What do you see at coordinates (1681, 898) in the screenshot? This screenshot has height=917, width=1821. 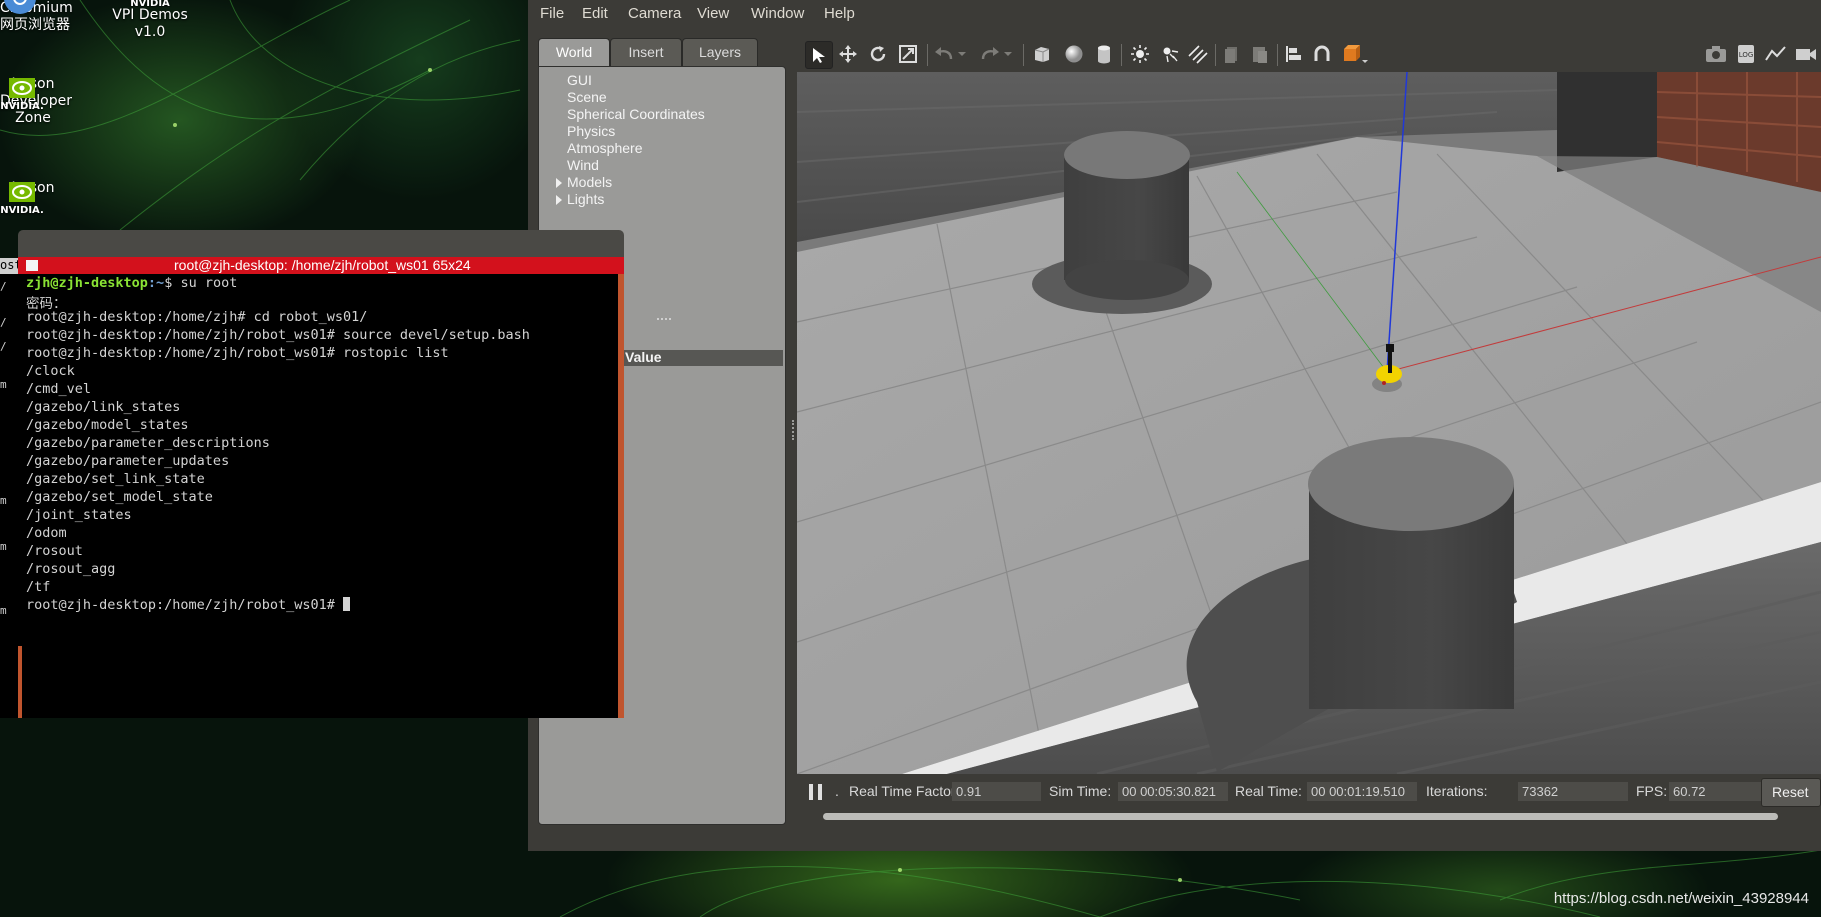 I see `watermark-url: https://blog.csdn.net/weixin_43928944` at bounding box center [1681, 898].